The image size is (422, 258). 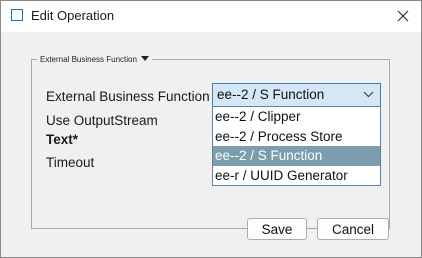 I want to click on dropdown-option-process-store: ee--2 / Process Store, so click(x=296, y=137).